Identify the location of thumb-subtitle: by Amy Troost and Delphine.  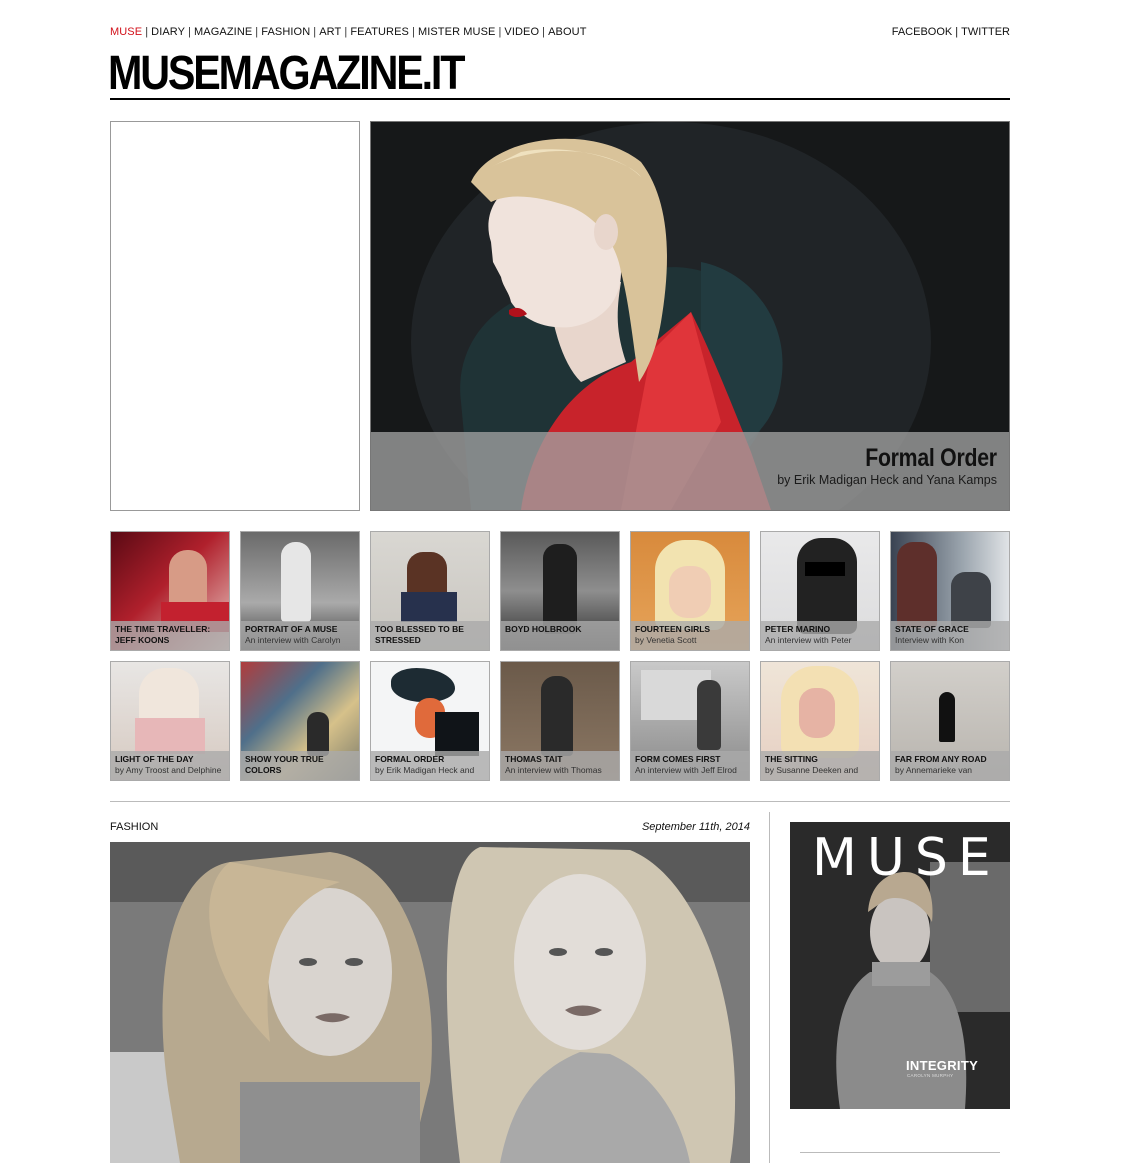
(168, 770).